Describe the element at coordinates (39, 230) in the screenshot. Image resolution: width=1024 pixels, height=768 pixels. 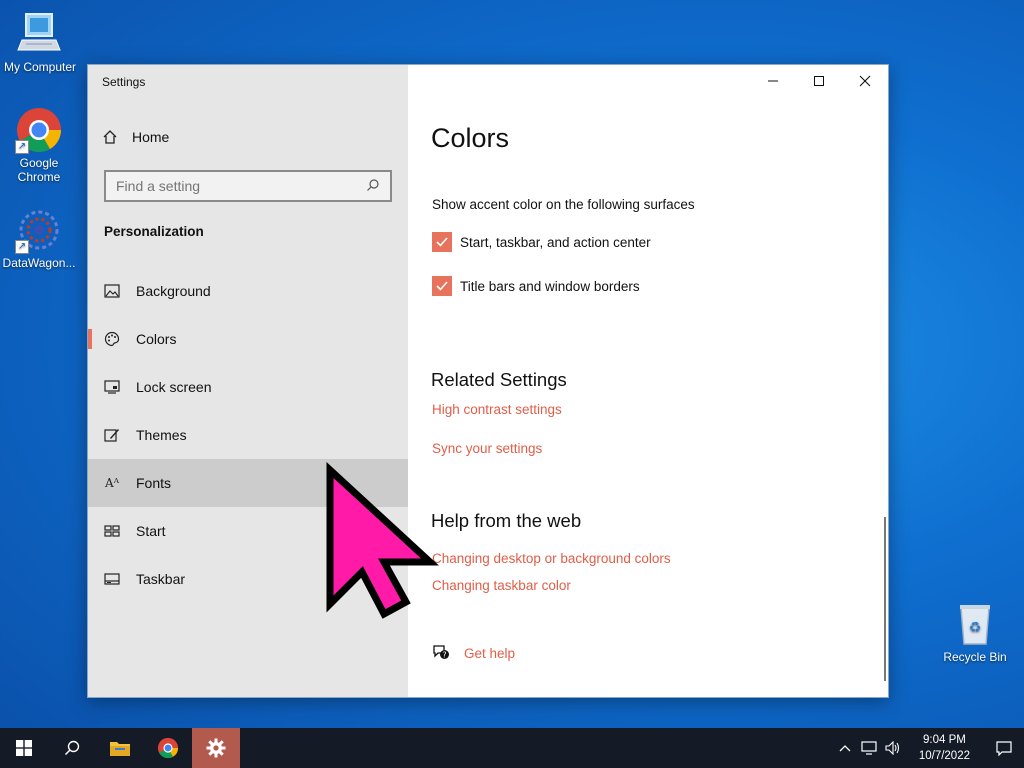
I see `datawagon-icon: ↗` at that location.